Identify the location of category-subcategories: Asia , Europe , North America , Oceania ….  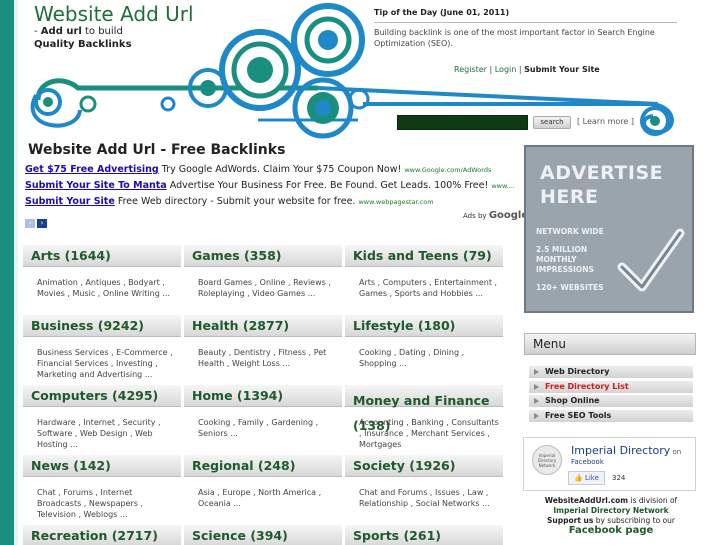
(263, 493).